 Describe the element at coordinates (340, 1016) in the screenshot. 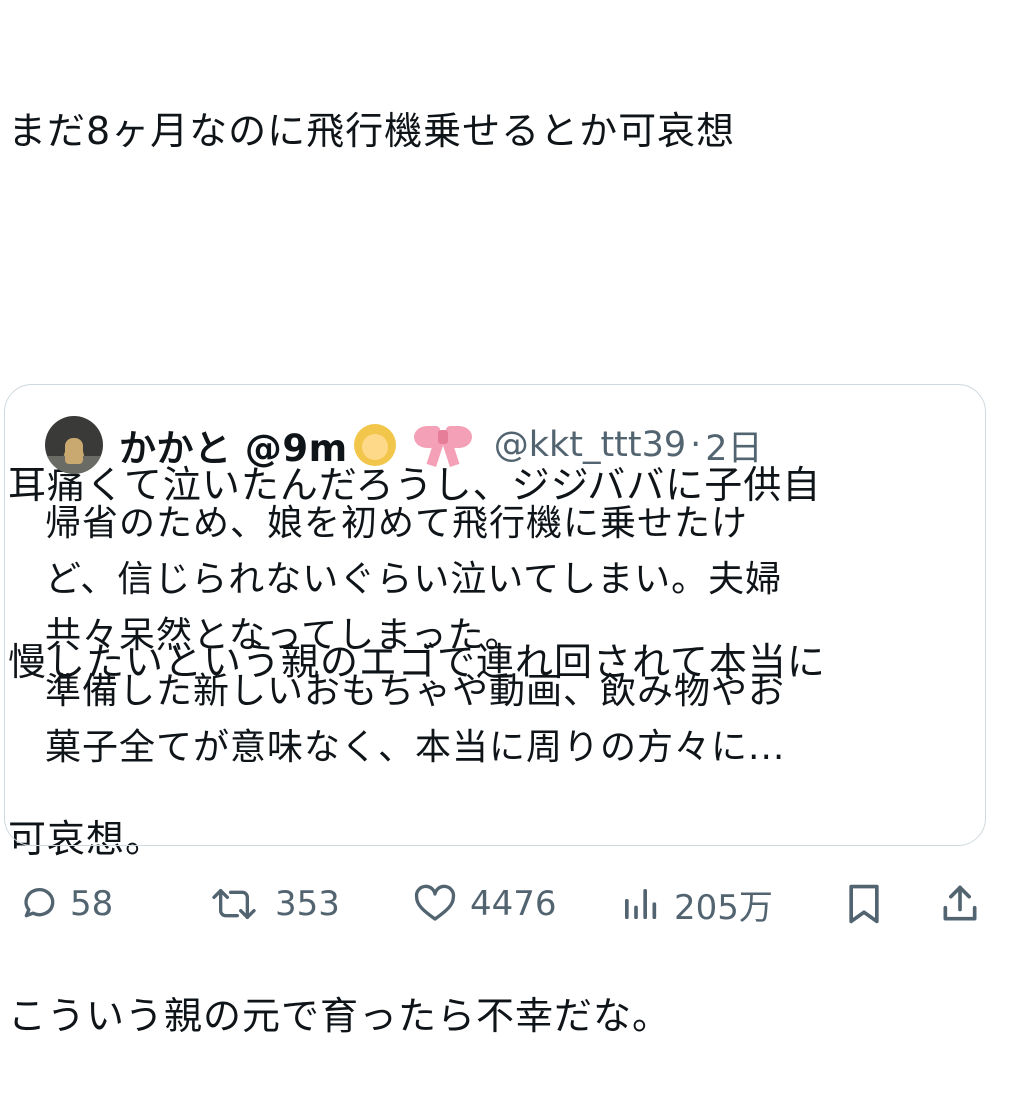

I see `tweet-line: こういう親の元で育ったら不幸だな。` at that location.